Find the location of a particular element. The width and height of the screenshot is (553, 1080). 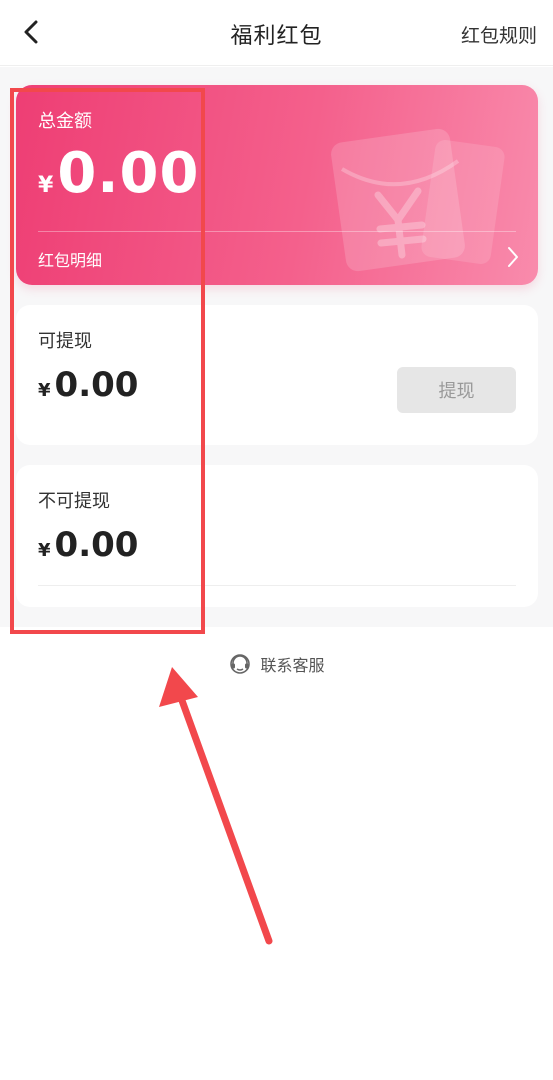

withdrawable-label: 可提现 is located at coordinates (65, 341).